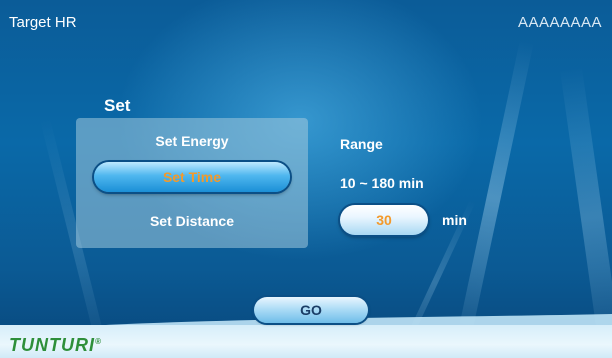 The image size is (612, 358). What do you see at coordinates (43, 22) in the screenshot?
I see `page-title: Target HR` at bounding box center [43, 22].